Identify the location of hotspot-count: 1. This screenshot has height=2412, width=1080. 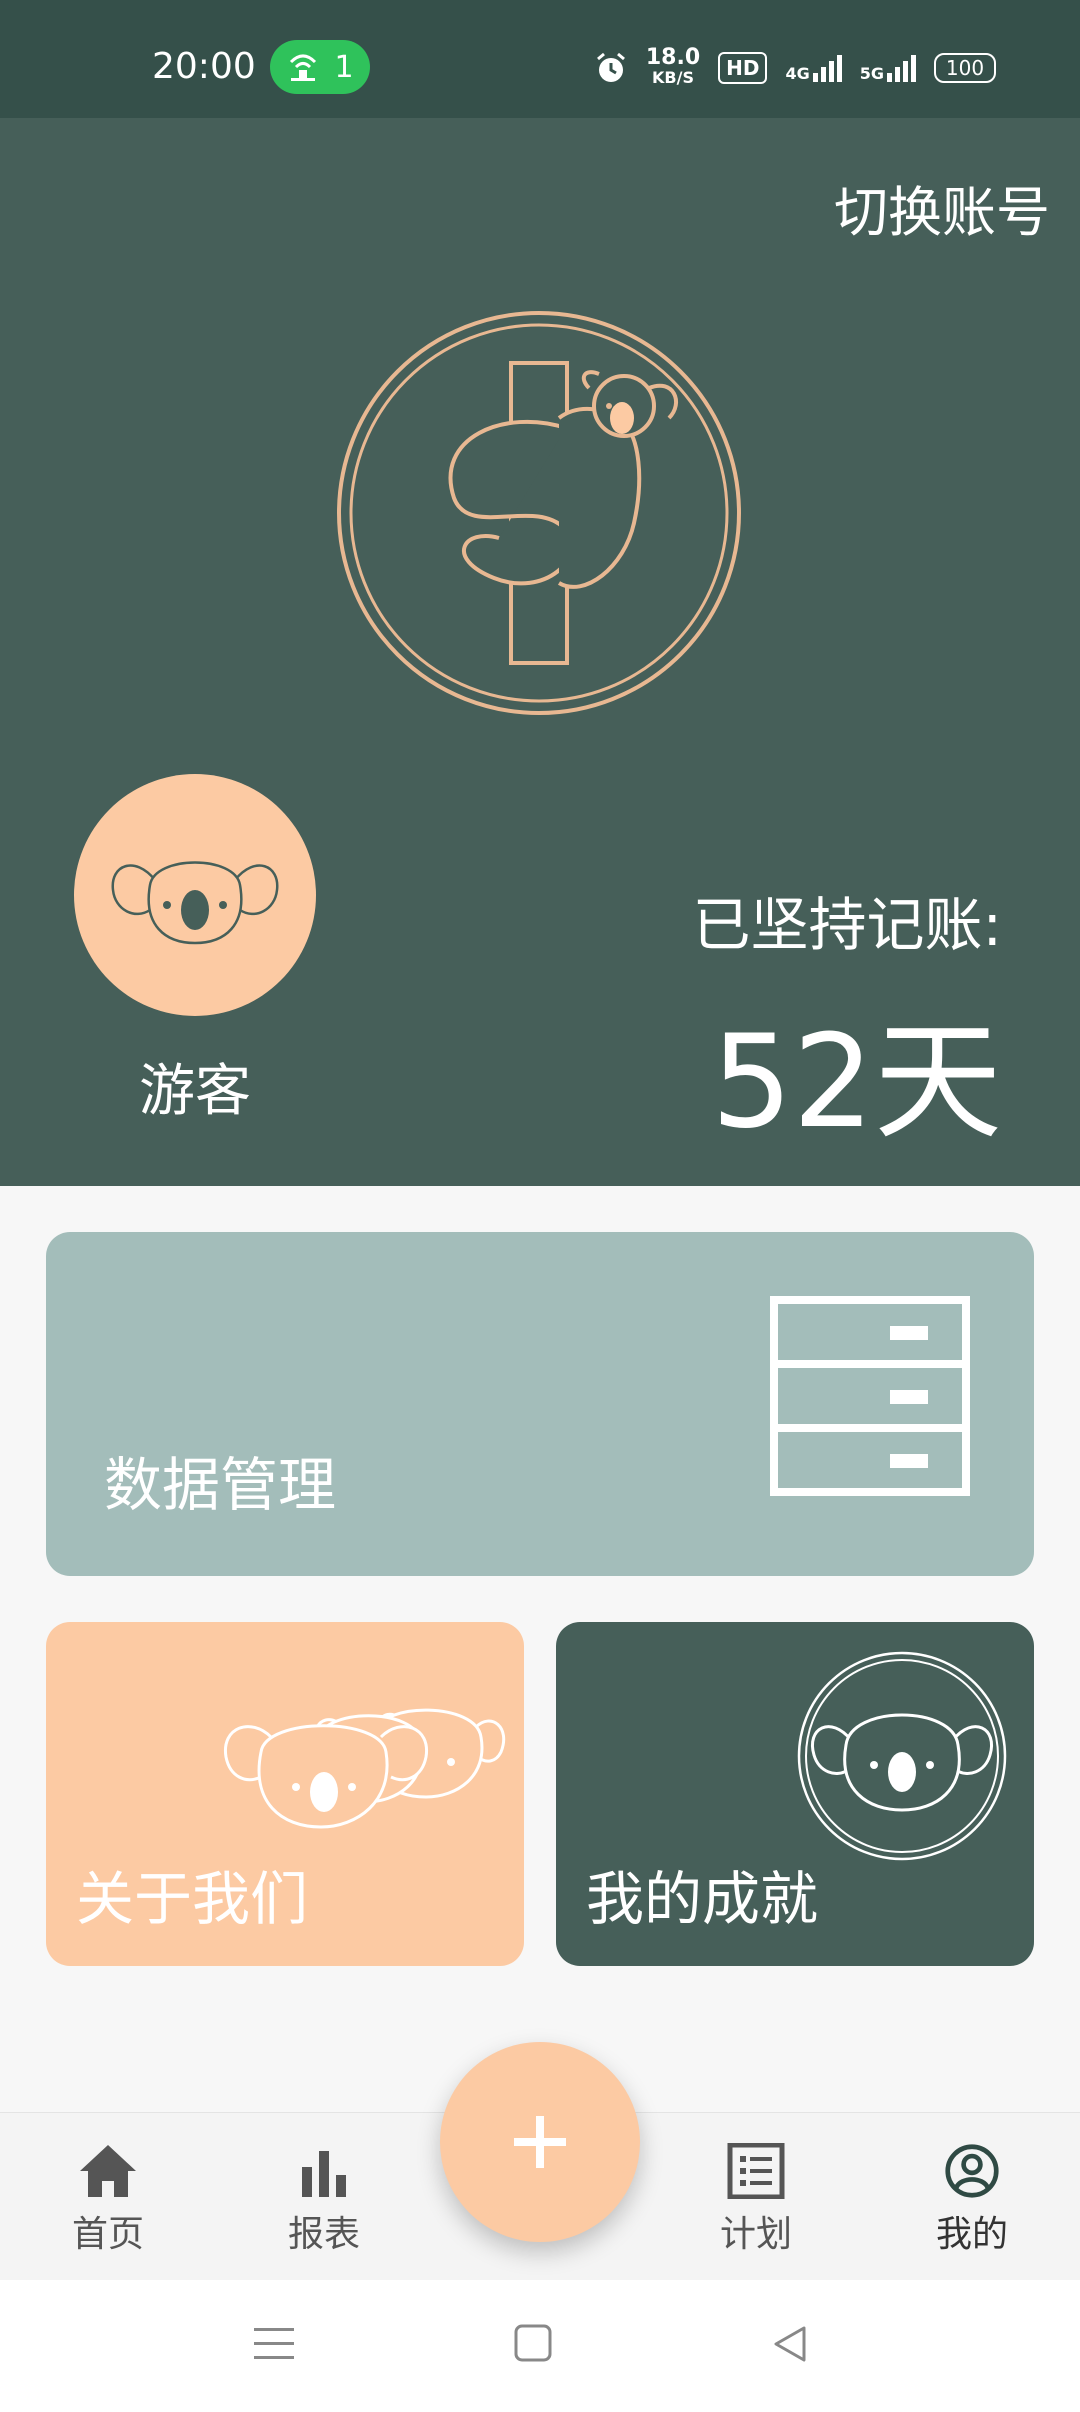
(344, 67).